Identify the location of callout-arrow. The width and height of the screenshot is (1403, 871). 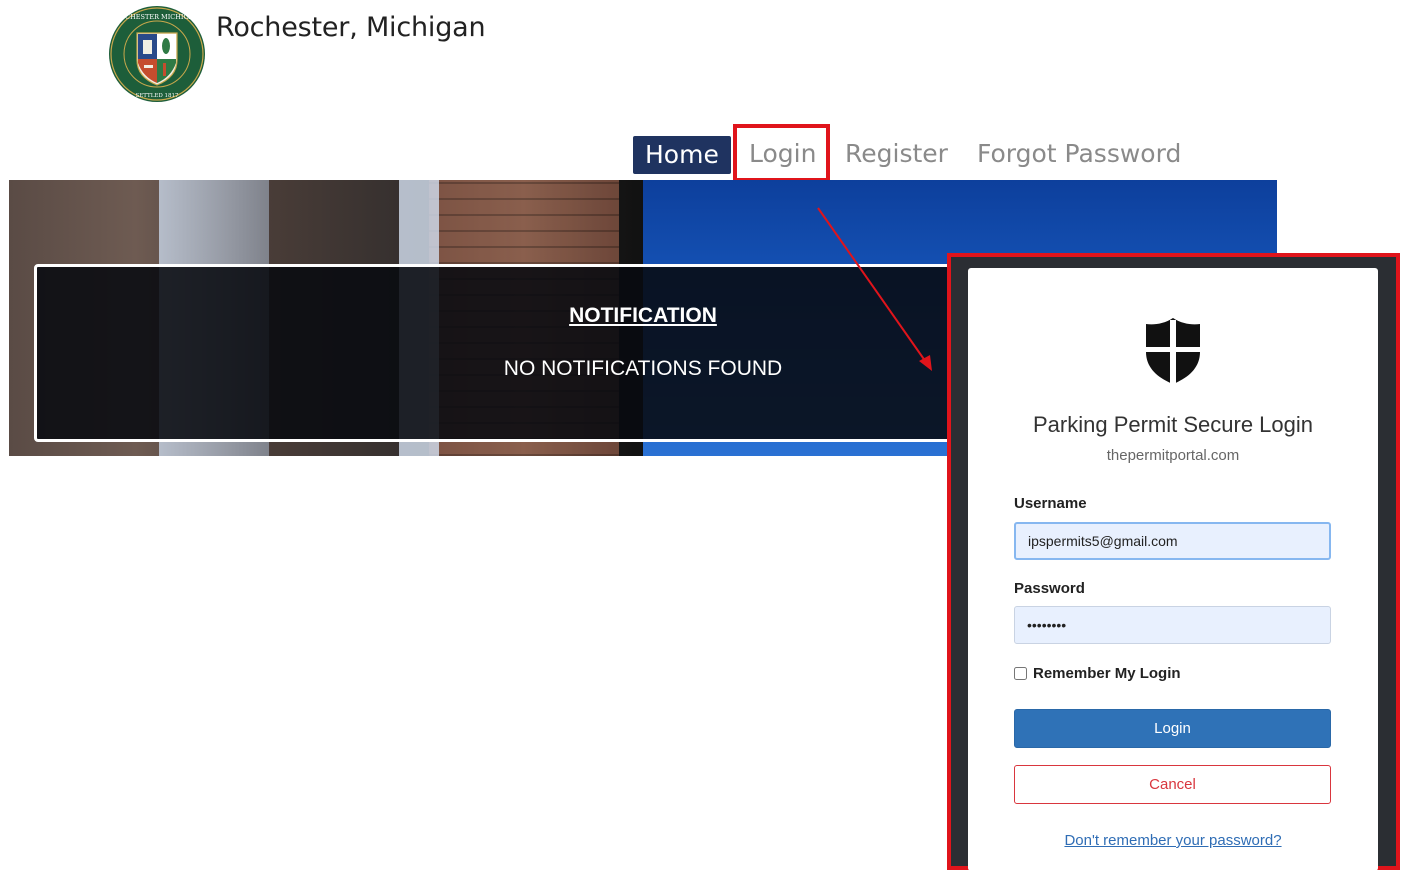
(874, 289).